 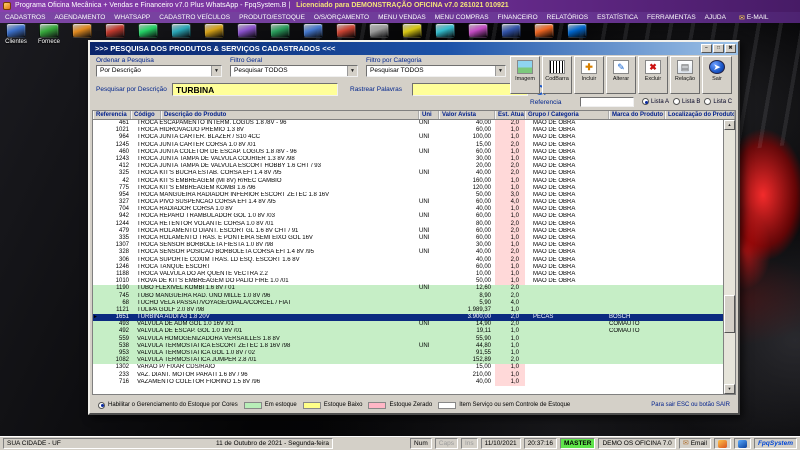 I want to click on maximize-button: □, so click(x=718, y=48).